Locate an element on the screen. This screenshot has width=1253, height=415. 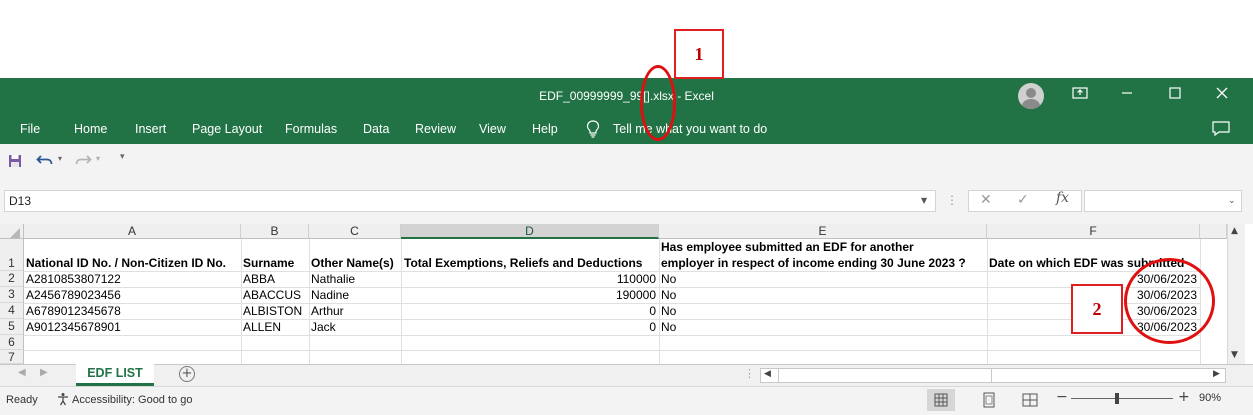
tab-data: Data is located at coordinates (376, 129).